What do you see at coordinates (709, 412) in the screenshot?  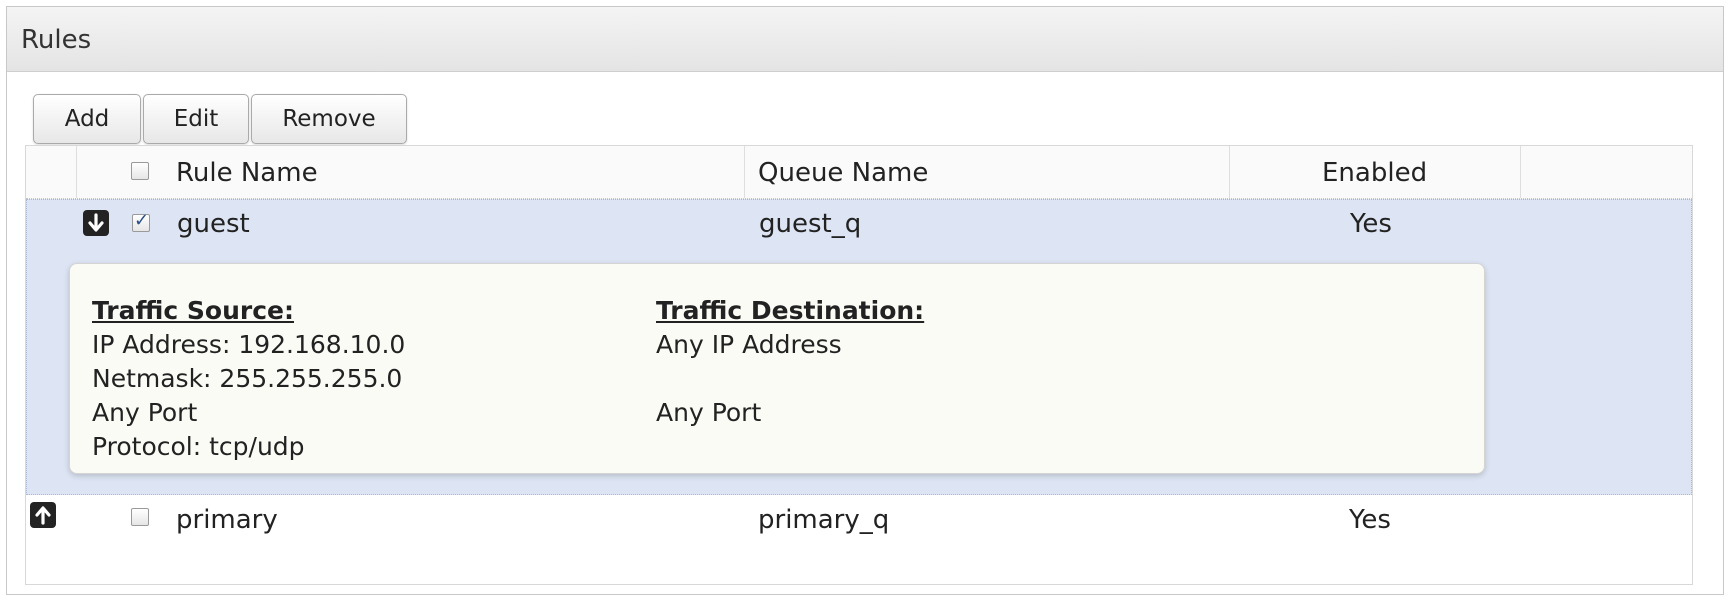 I see `destination-port: Any Port` at bounding box center [709, 412].